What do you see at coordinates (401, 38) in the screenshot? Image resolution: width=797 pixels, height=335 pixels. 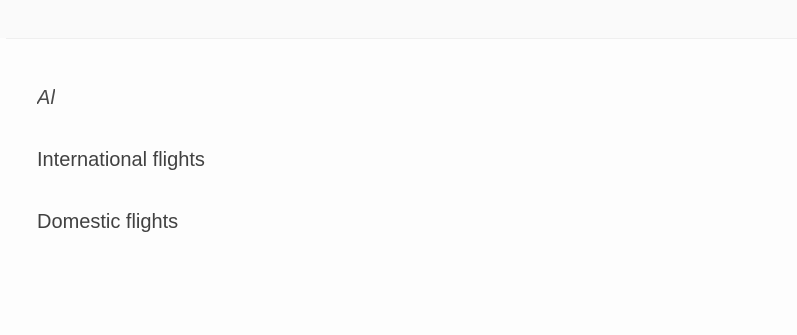 I see `top-divider` at bounding box center [401, 38].